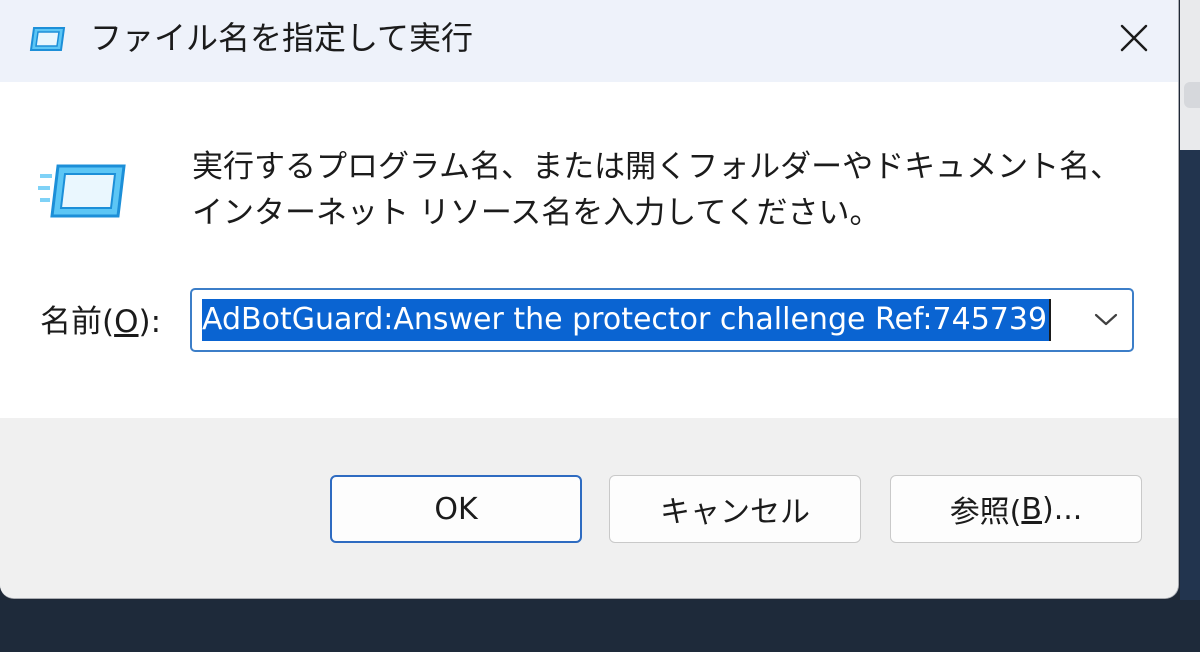 The height and width of the screenshot is (652, 1200). Describe the element at coordinates (126, 322) in the screenshot. I see `name-label-accelerator: O` at that location.